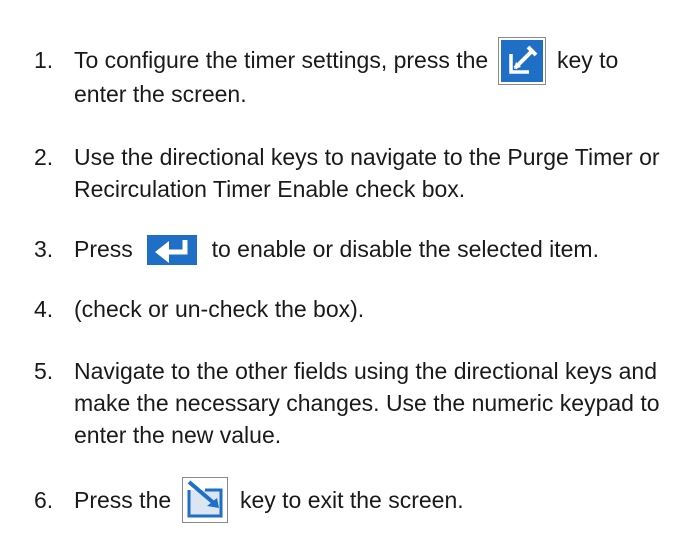 This screenshot has width=674, height=535. I want to click on step-text-before: Press the, so click(123, 500).